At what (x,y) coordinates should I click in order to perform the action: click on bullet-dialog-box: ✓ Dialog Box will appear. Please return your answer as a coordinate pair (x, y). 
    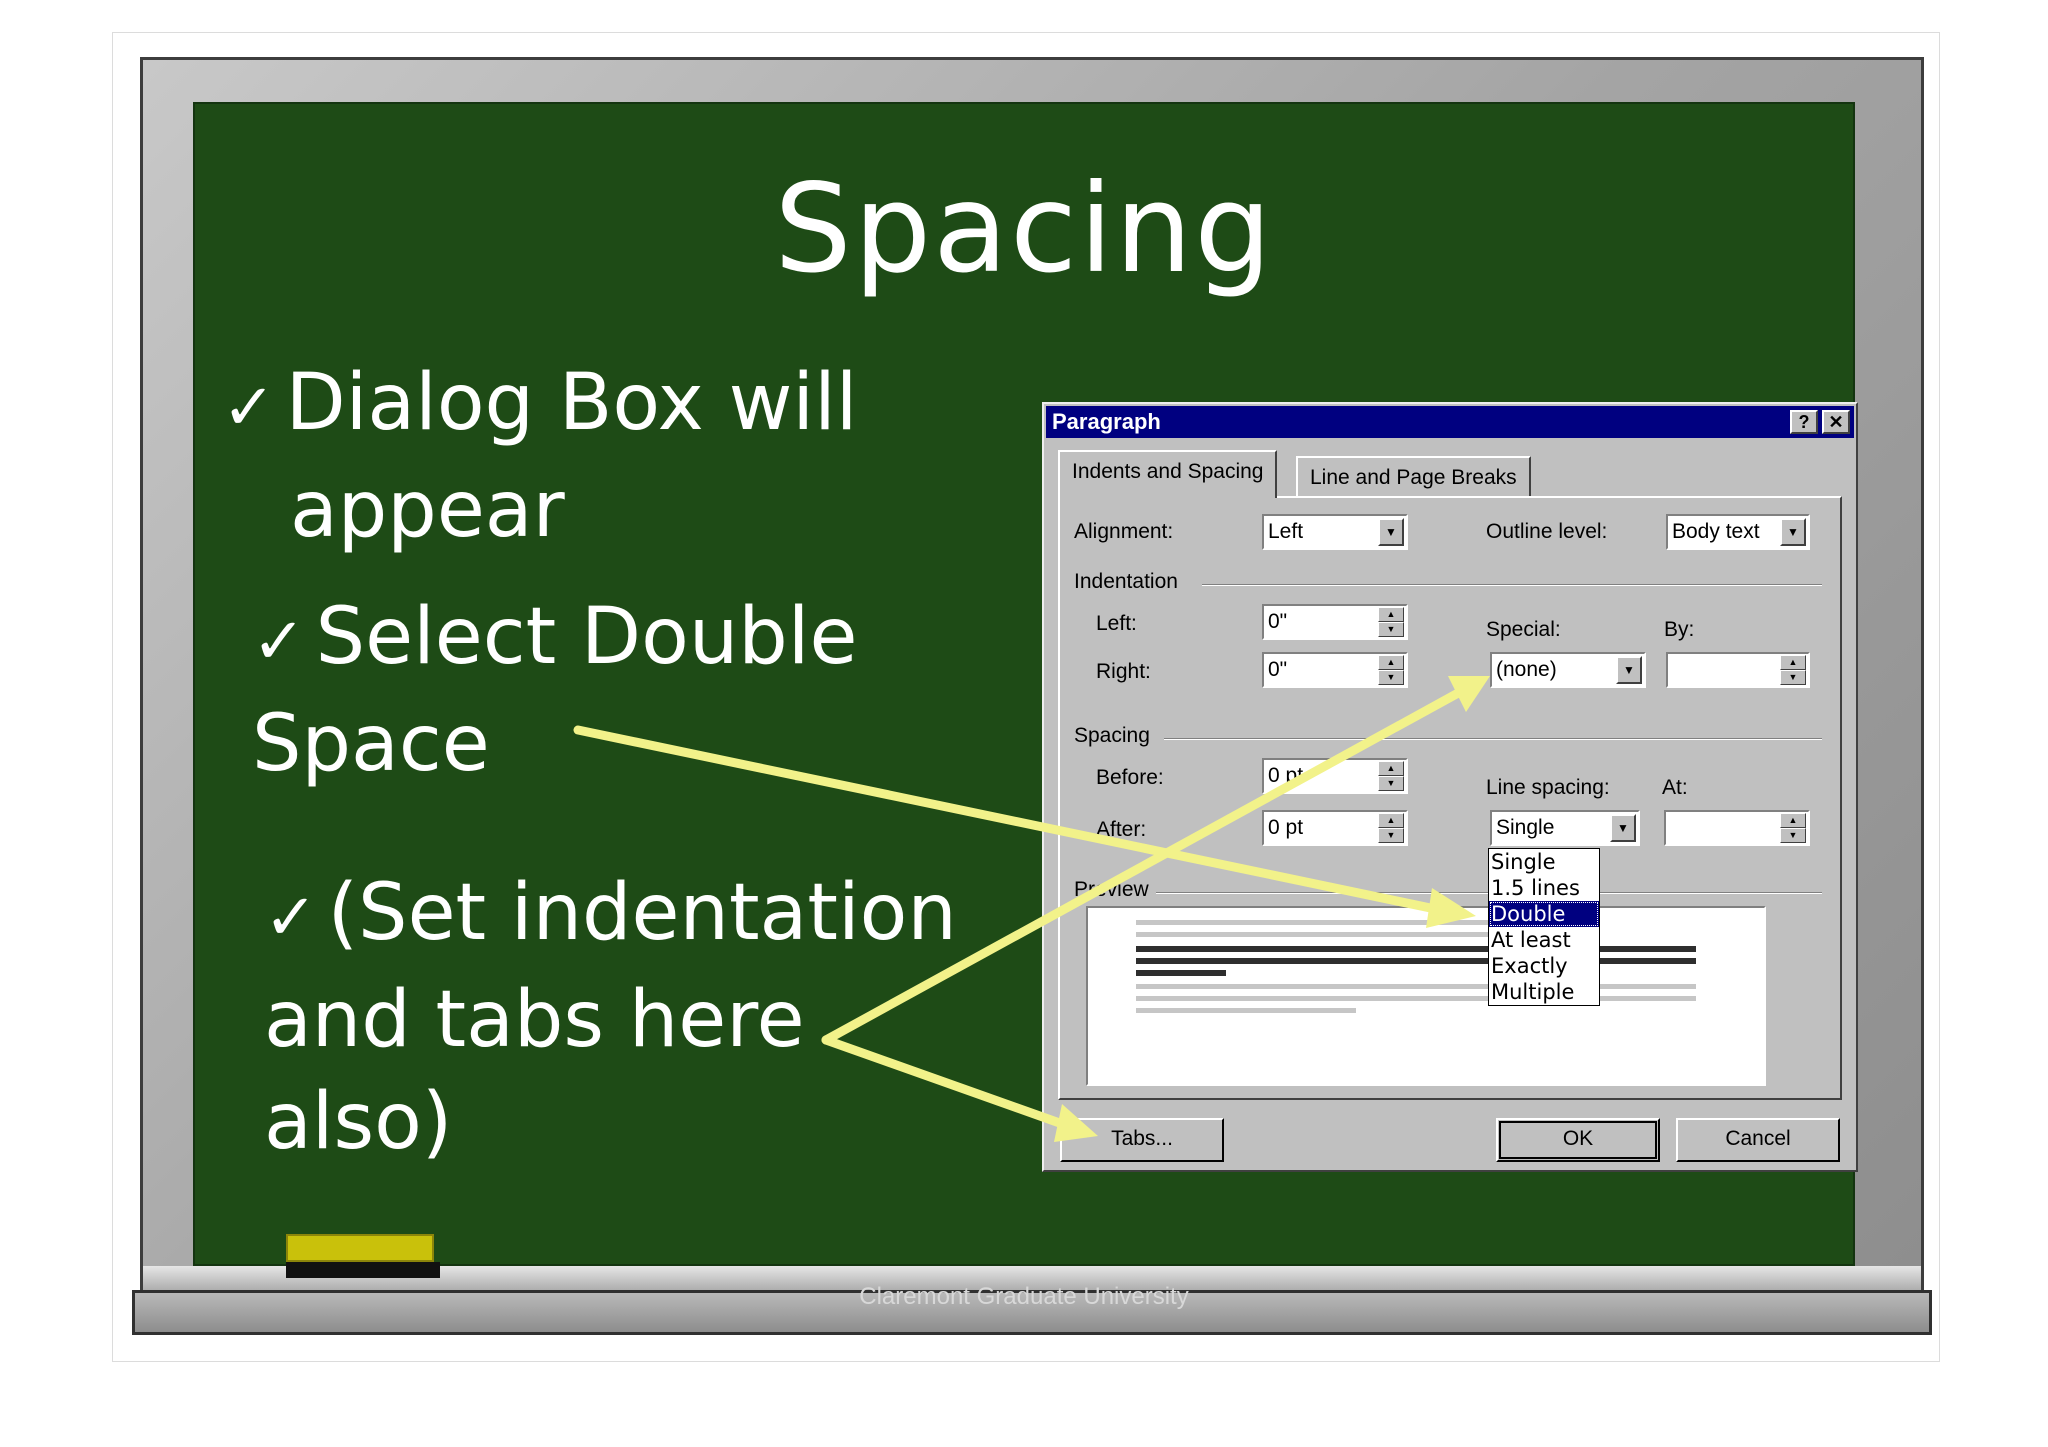
    Looking at the image, I should click on (539, 456).